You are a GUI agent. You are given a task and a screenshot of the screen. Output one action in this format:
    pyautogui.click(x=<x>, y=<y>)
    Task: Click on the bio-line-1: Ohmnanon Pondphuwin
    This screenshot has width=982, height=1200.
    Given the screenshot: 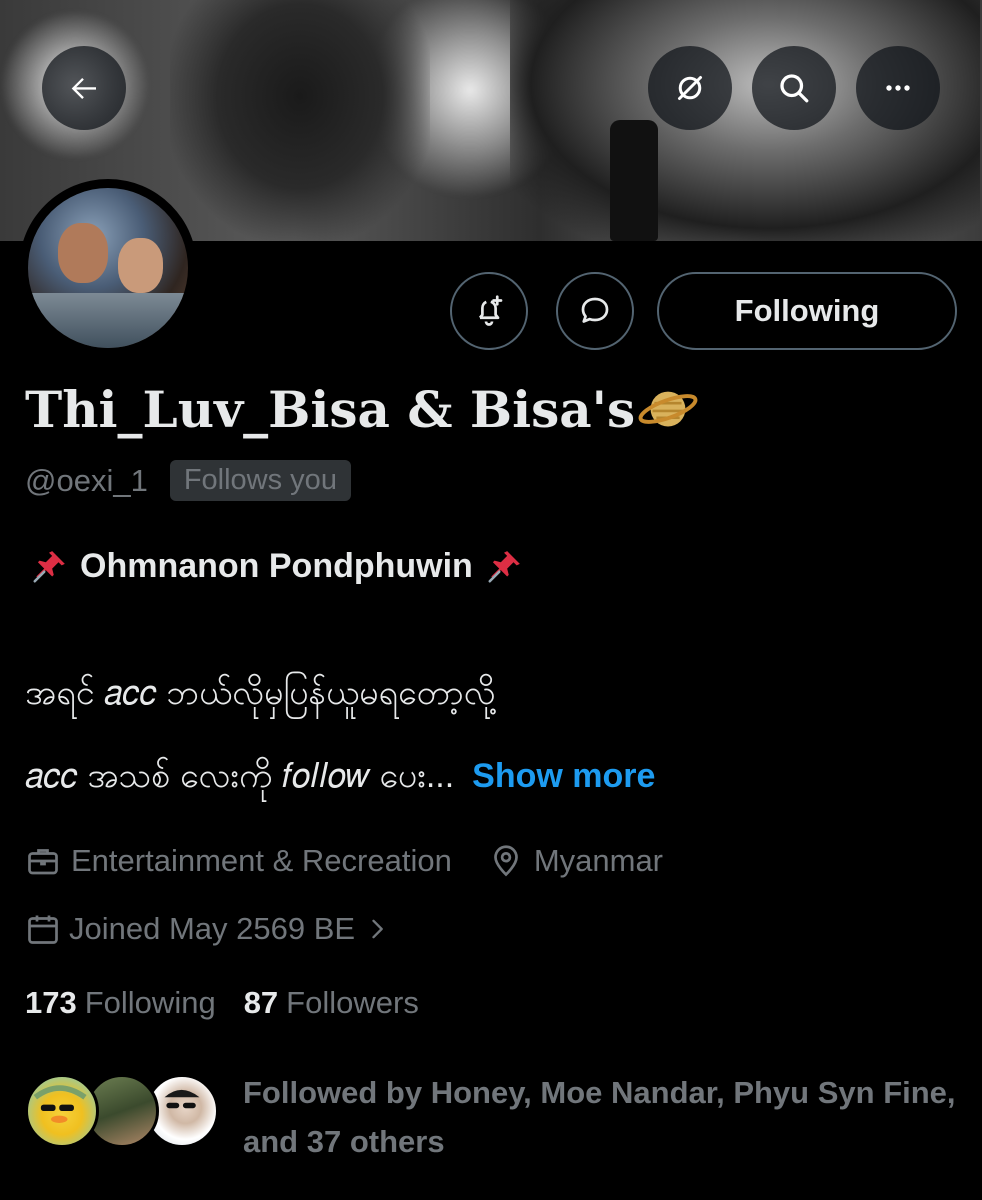 What is the action you would take?
    pyautogui.click(x=276, y=566)
    